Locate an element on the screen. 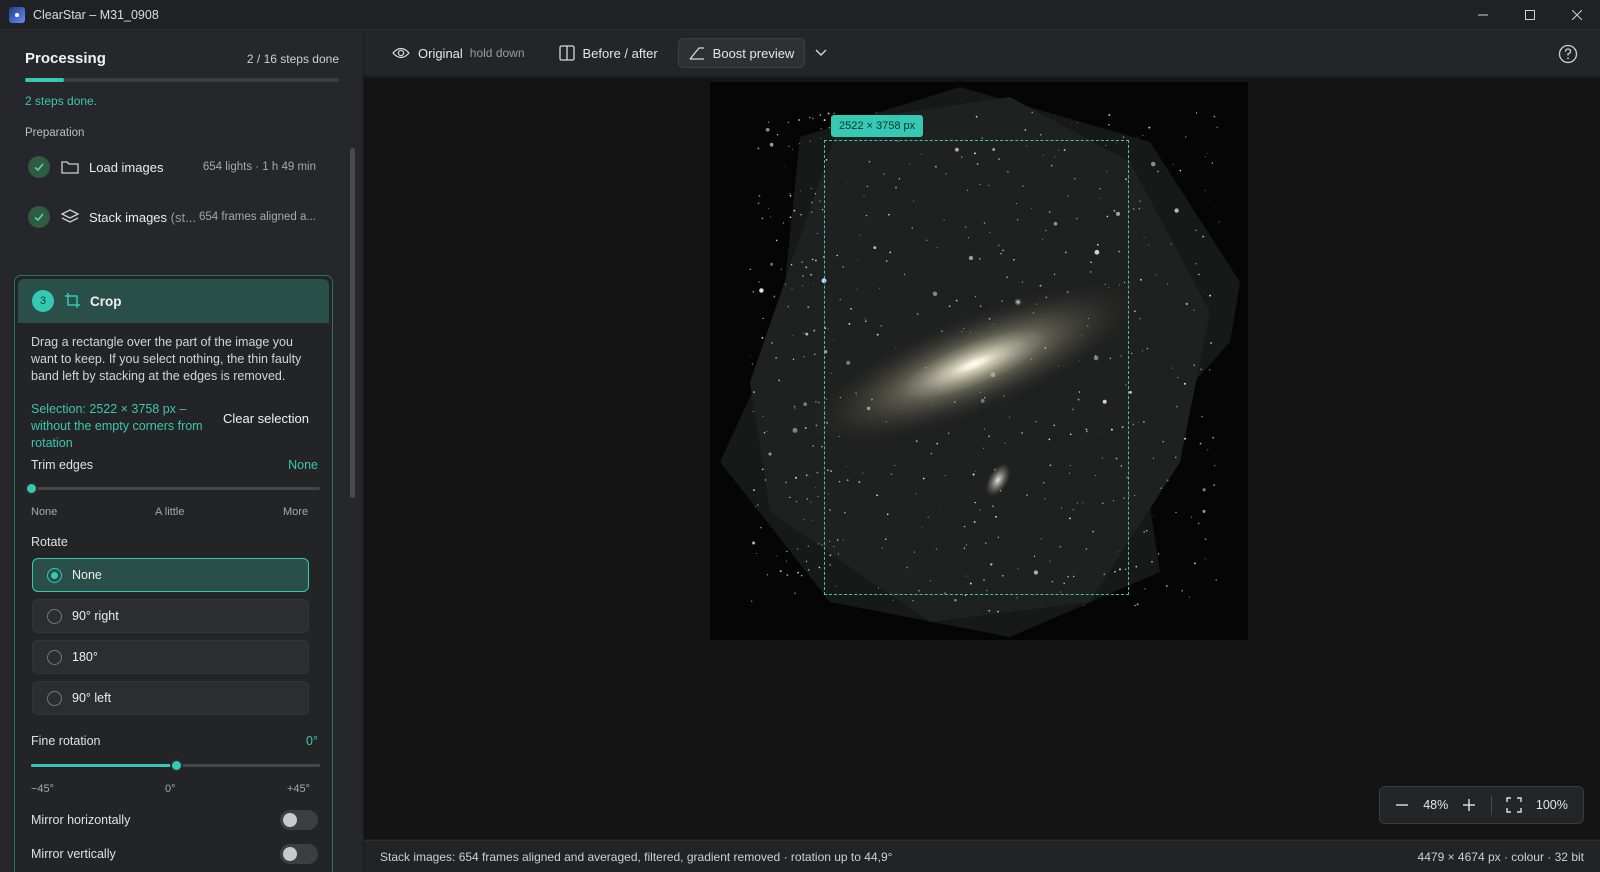  step-load-images: Load images 654 lights · 1 h 49 min is located at coordinates (172, 167).